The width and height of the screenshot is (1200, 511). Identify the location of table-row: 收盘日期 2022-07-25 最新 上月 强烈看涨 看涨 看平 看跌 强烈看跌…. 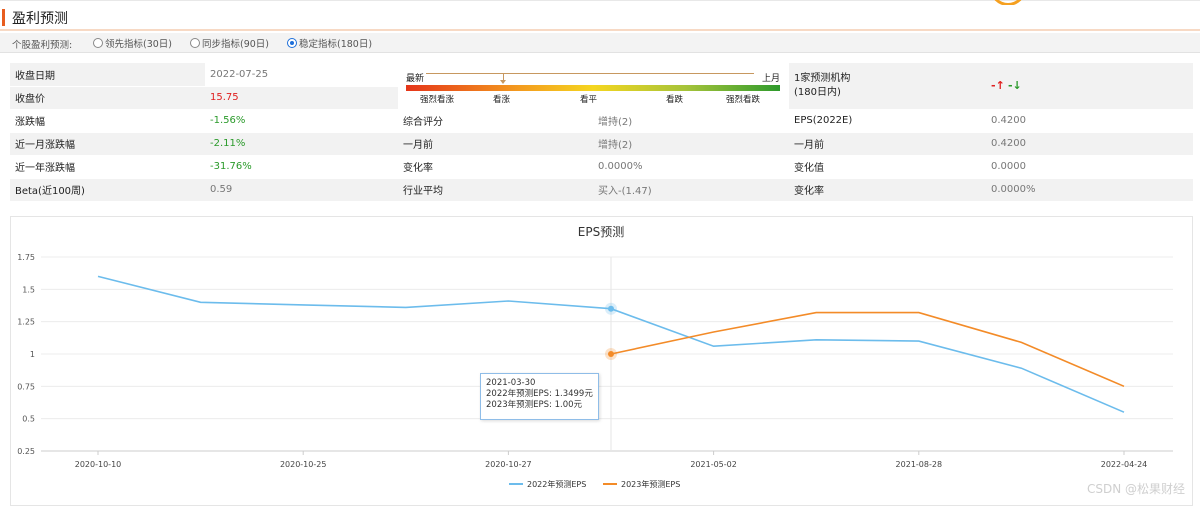
(601, 86).